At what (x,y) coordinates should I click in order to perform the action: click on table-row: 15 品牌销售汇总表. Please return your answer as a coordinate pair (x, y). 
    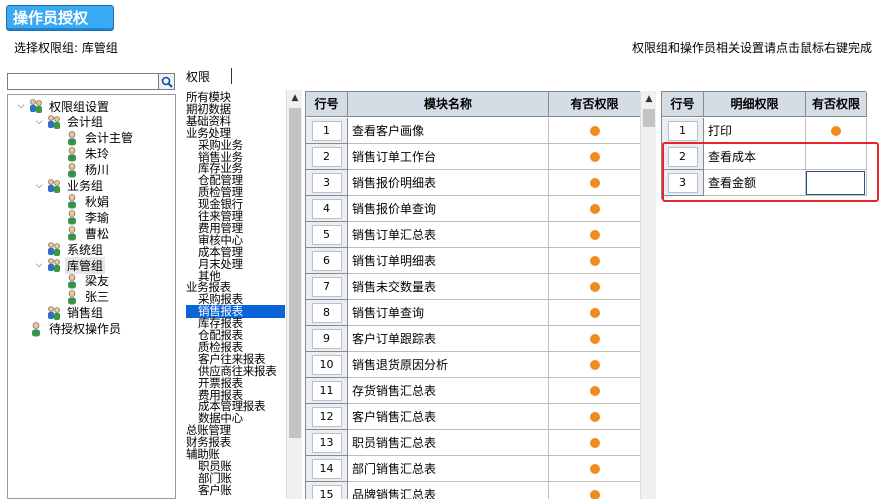
    Looking at the image, I should click on (473, 490).